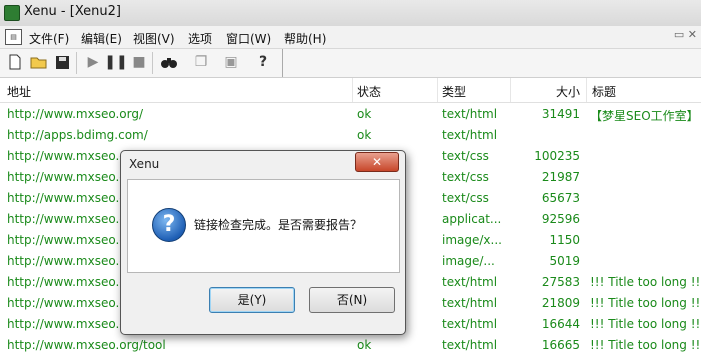 The height and width of the screenshot is (356, 701). I want to click on cell-size: 31491, so click(560, 114).